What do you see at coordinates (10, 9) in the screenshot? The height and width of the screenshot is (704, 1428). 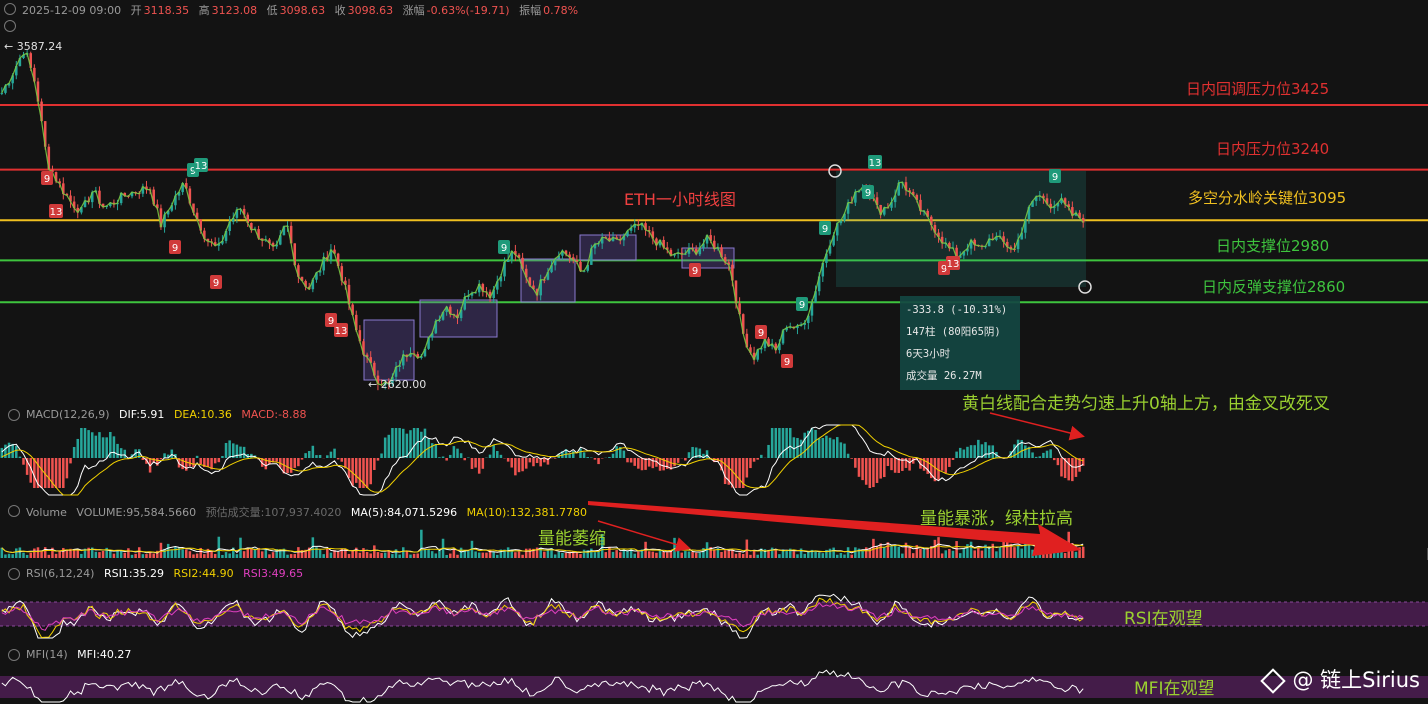 I see `collapse-icon` at bounding box center [10, 9].